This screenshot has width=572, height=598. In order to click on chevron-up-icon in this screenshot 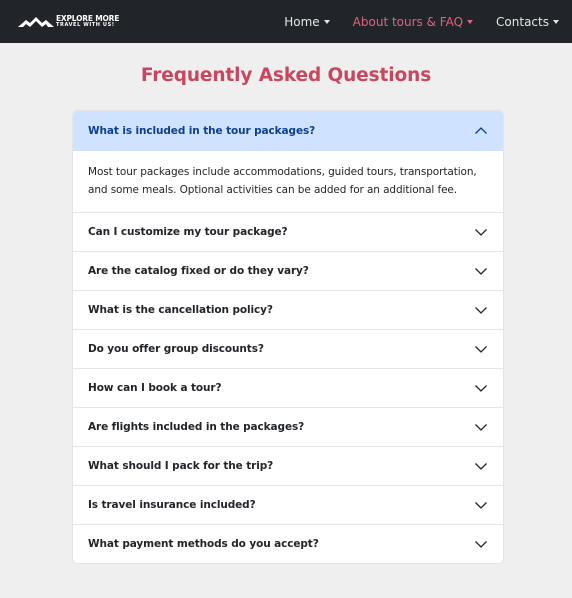, I will do `click(481, 130)`.